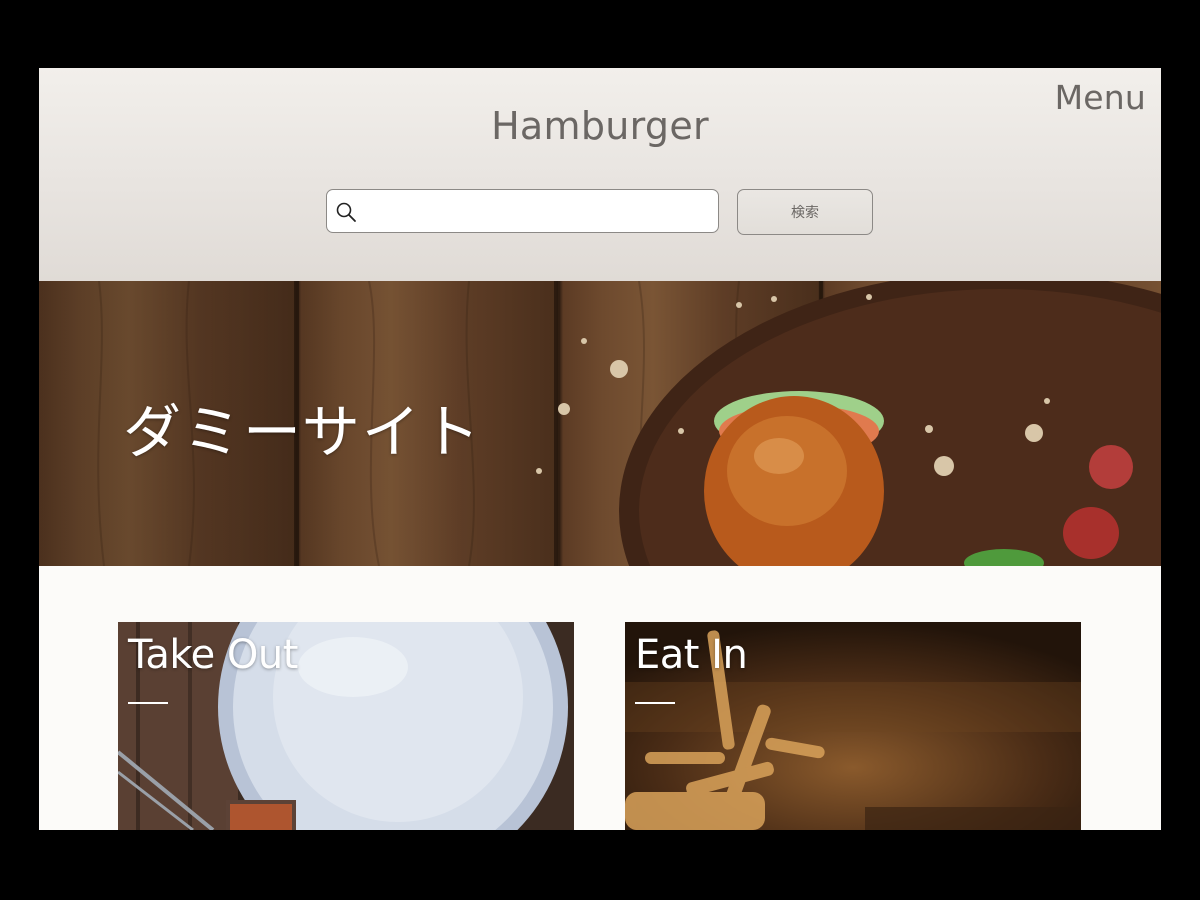 Image resolution: width=1200 pixels, height=900 pixels. I want to click on search-box, so click(522, 211).